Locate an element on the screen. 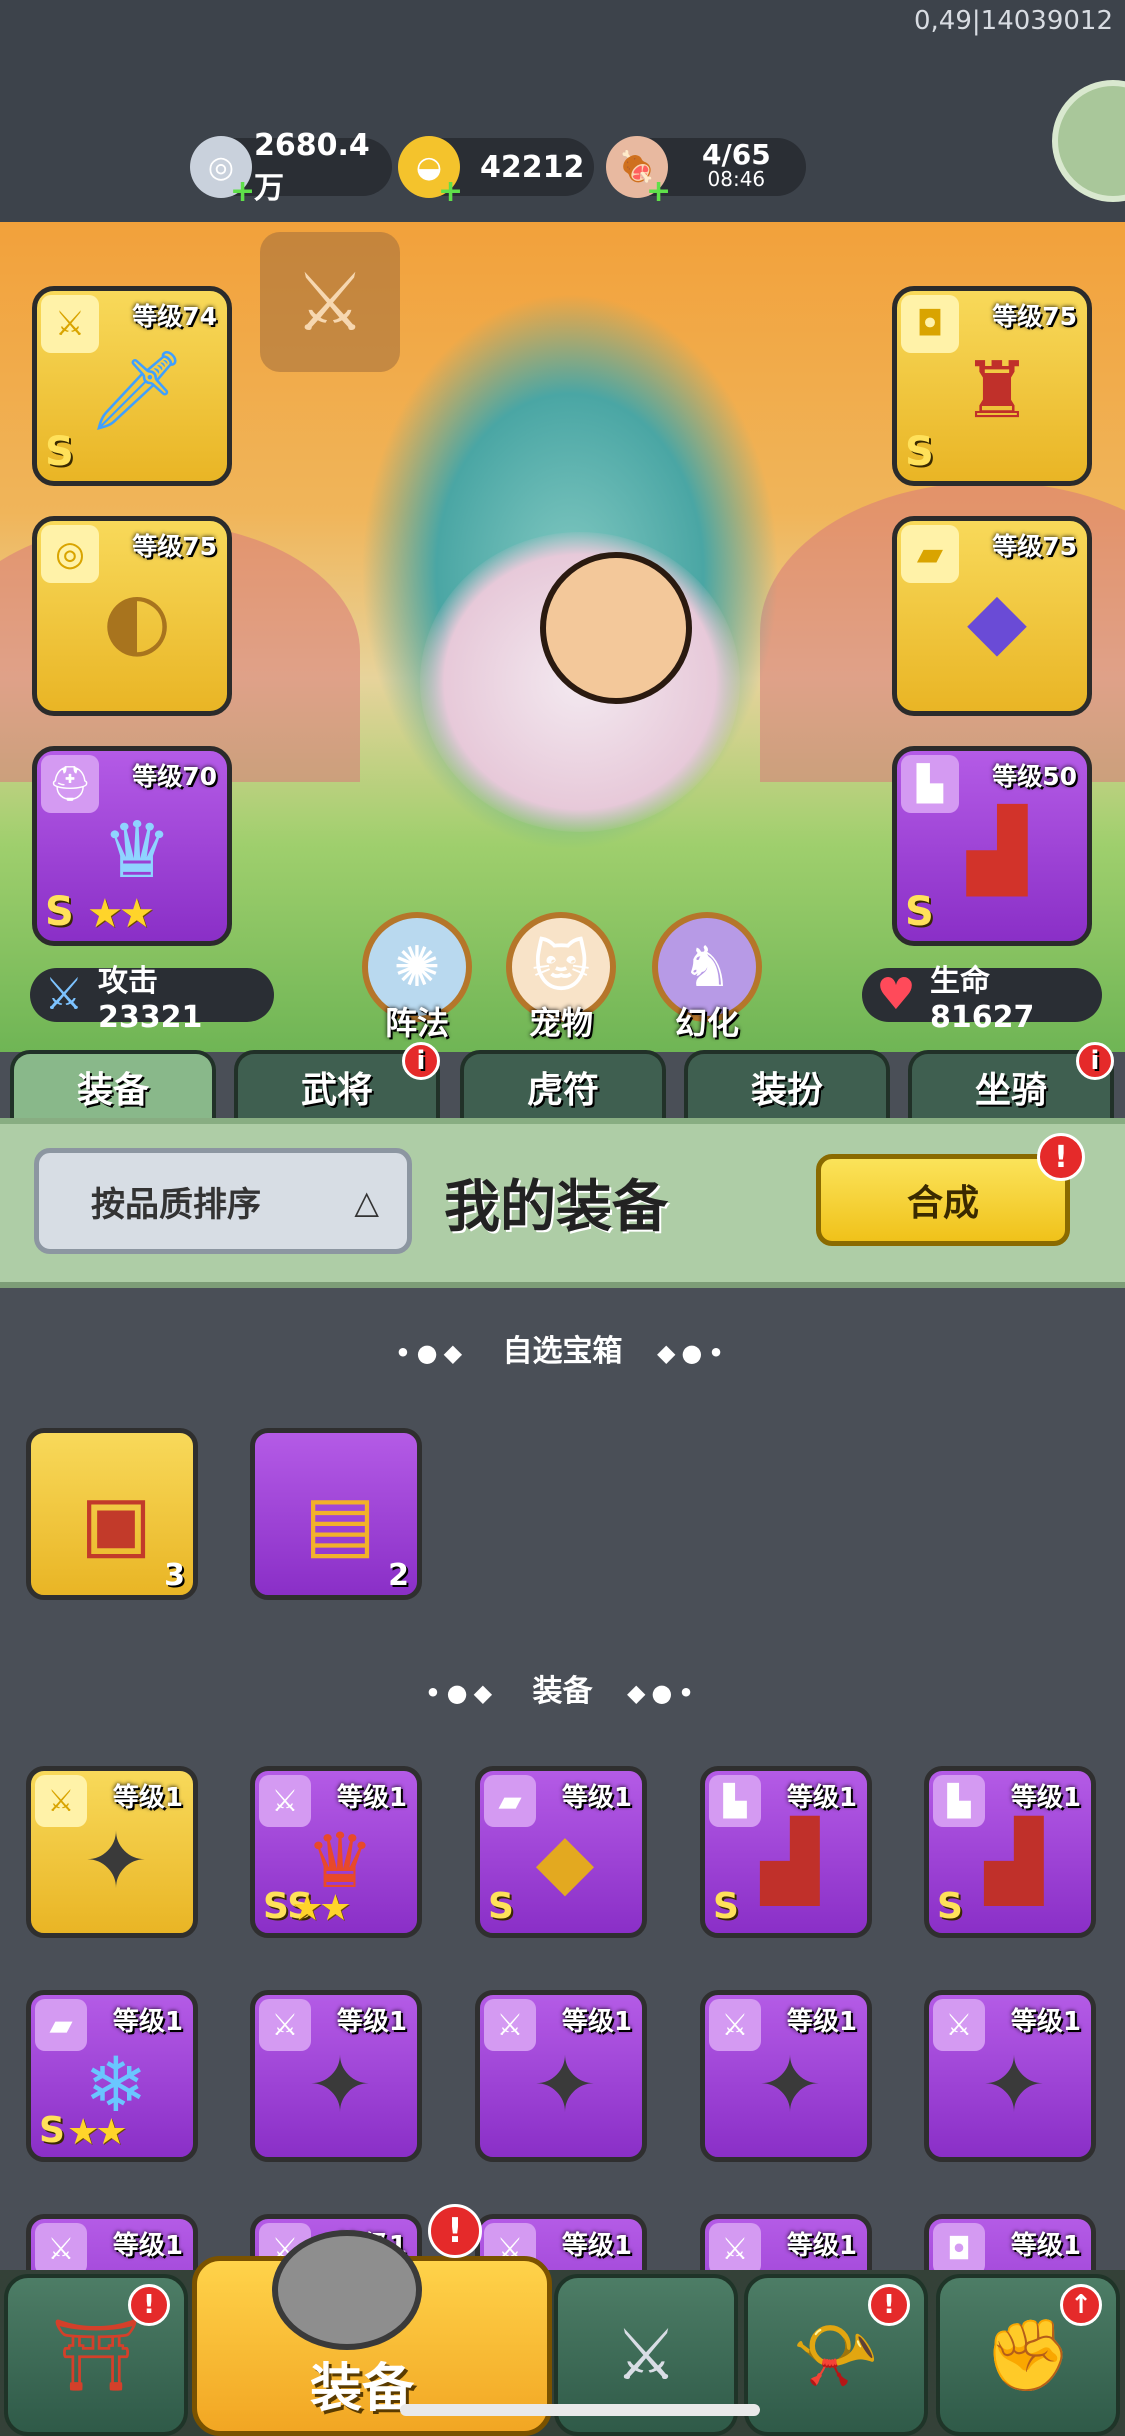 The image size is (1125, 2436). chest-item: ▤ 2 is located at coordinates (336, 1514).